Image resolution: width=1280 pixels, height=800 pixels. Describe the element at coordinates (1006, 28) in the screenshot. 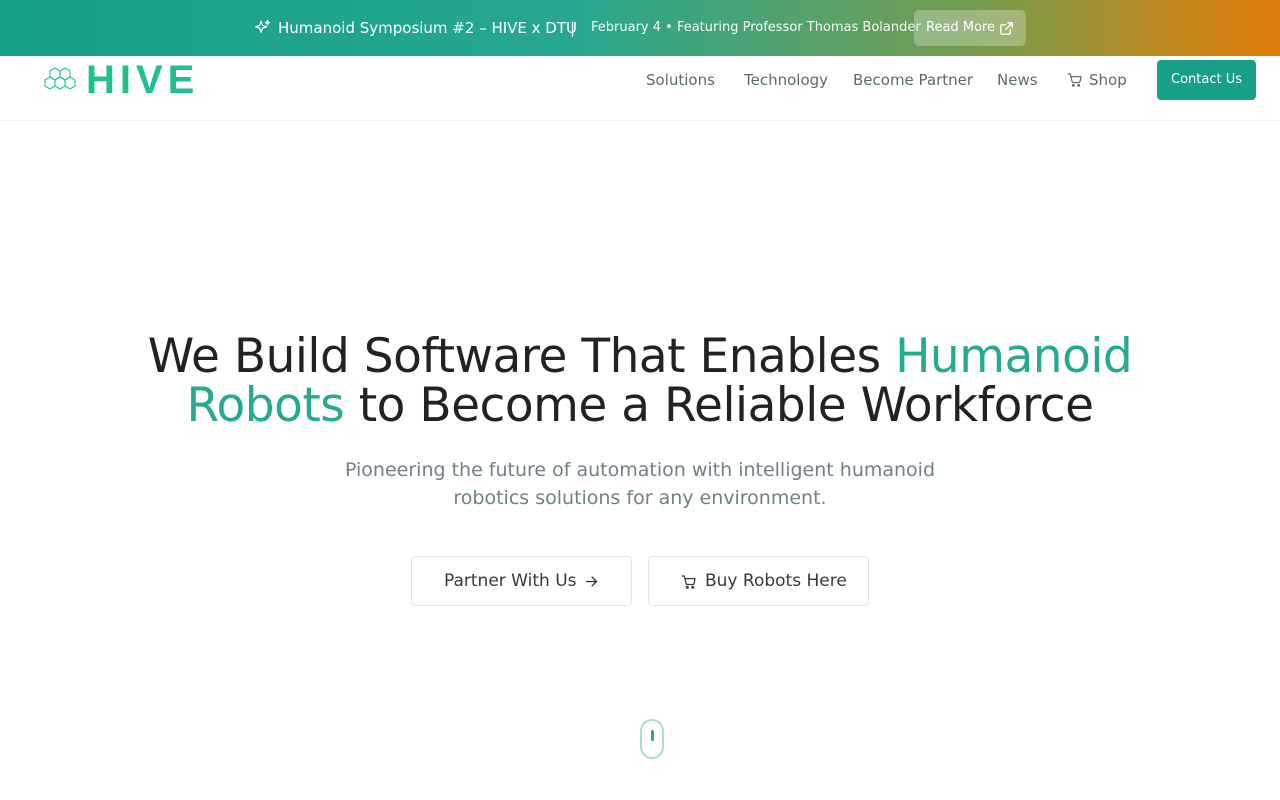

I see `external-link-icon` at that location.